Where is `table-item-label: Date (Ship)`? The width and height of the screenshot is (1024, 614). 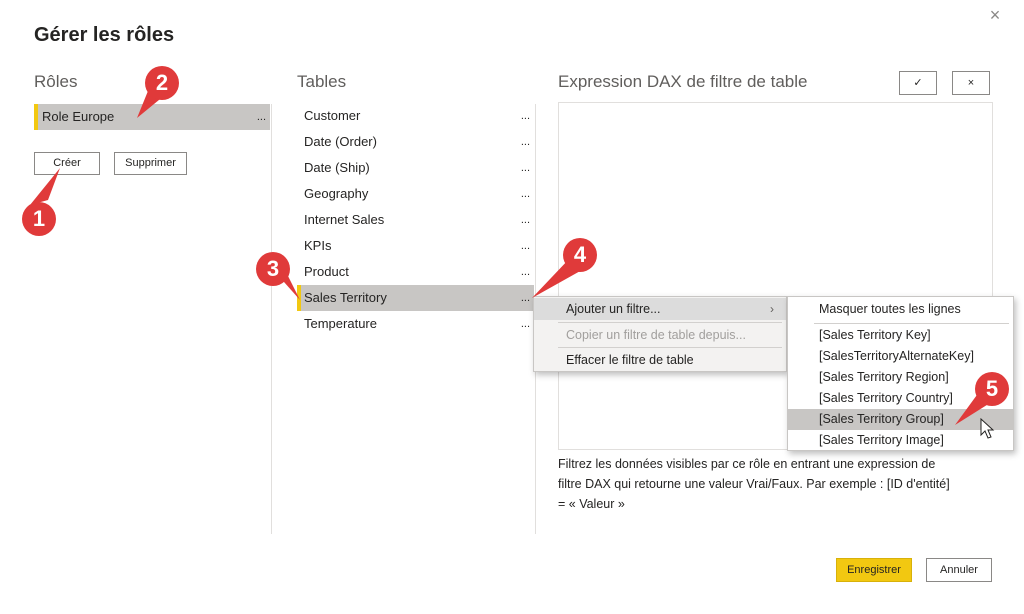
table-item-label: Date (Ship) is located at coordinates (337, 167).